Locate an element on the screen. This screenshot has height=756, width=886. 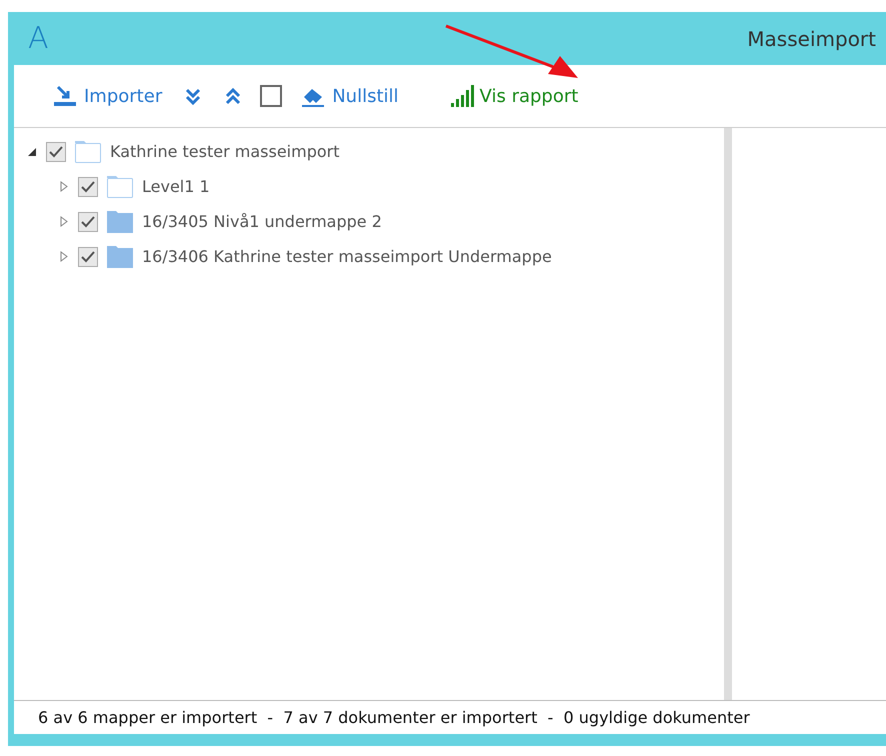
status-text: 6 av 6 mapper er importert - 7 av 7 dokumenter er importert - 0 ugyldige dokumenter is located at coordinates (394, 717).